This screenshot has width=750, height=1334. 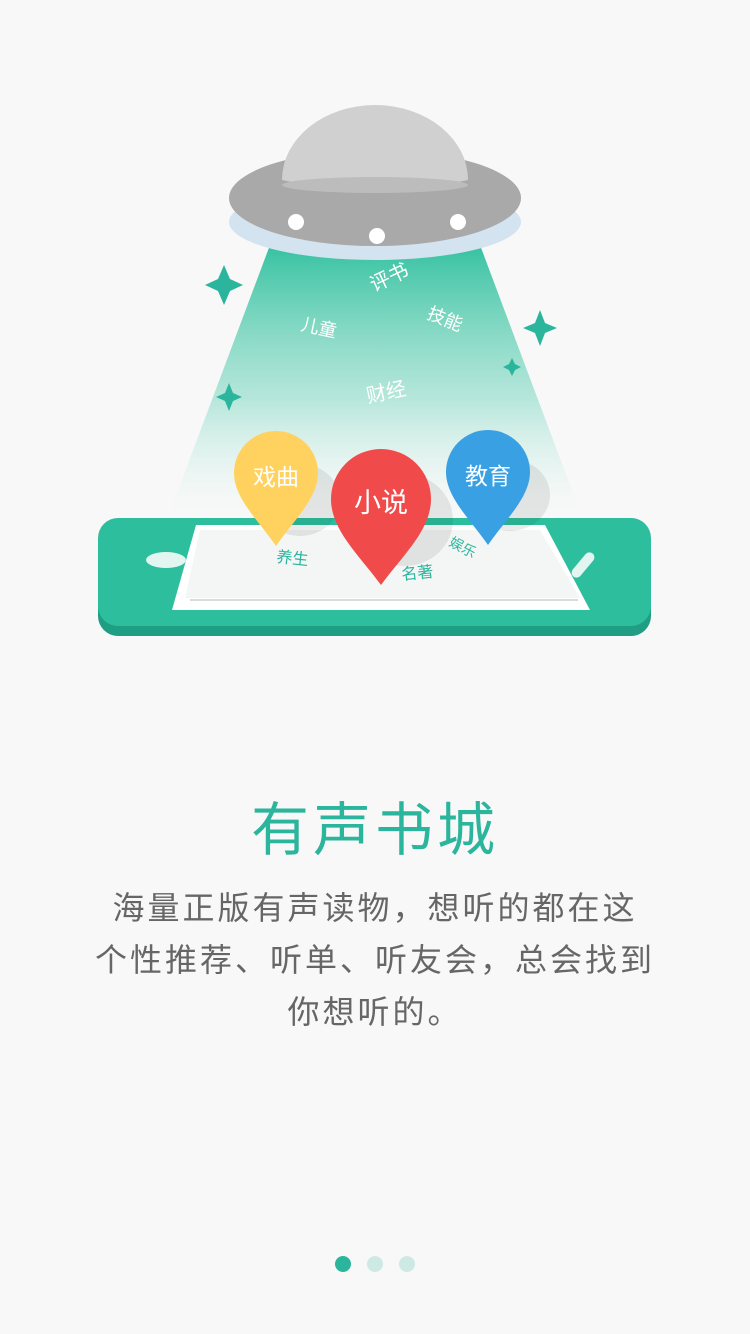 What do you see at coordinates (375, 908) in the screenshot?
I see `description-line: 海量正版有声读物，想听的都在这` at bounding box center [375, 908].